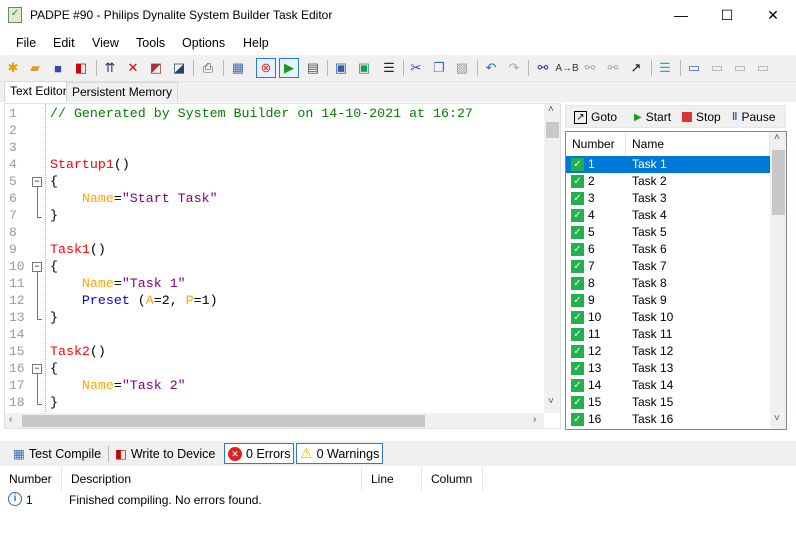  What do you see at coordinates (668, 232) in the screenshot?
I see `task-row: ✓ 5 Task 5` at bounding box center [668, 232].